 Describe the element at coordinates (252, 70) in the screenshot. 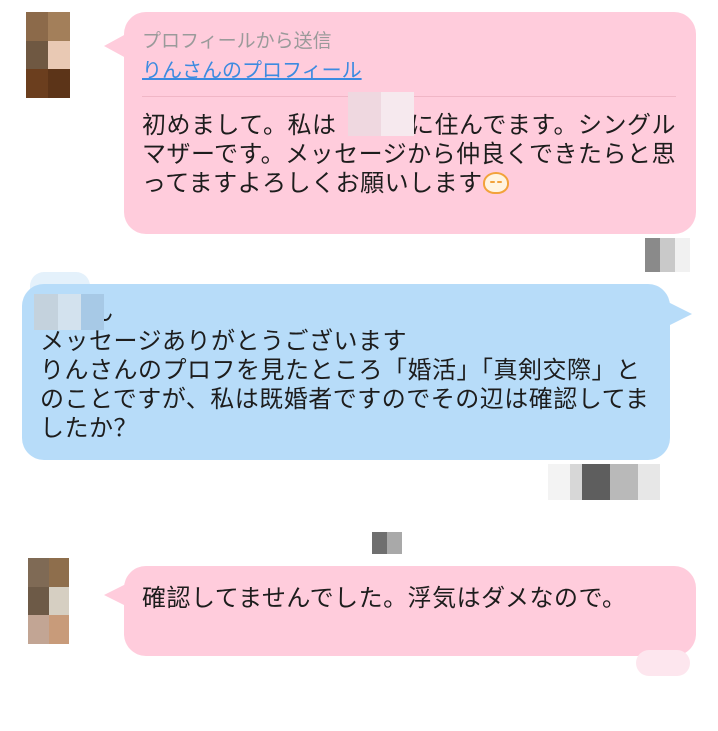

I see `profile-link: りんさんのプロフィール` at that location.